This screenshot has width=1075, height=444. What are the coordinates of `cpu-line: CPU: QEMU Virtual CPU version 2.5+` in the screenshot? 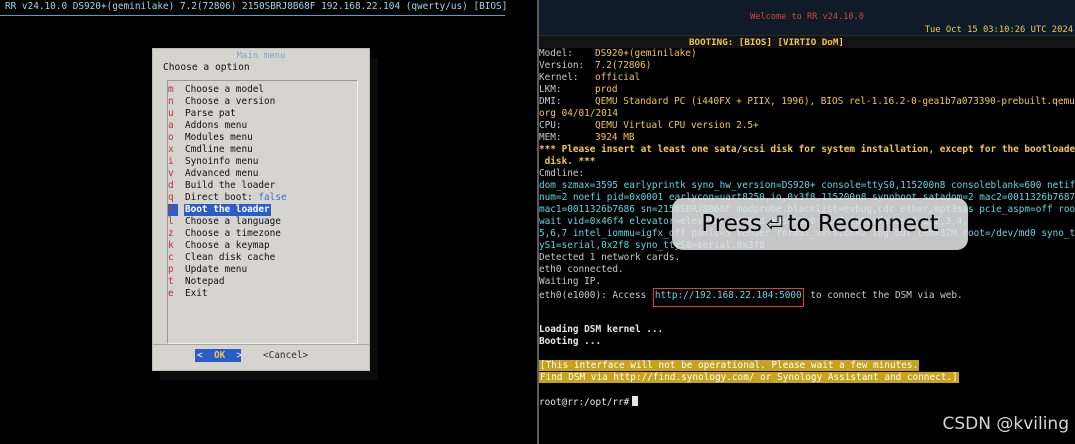 It's located at (649, 126).